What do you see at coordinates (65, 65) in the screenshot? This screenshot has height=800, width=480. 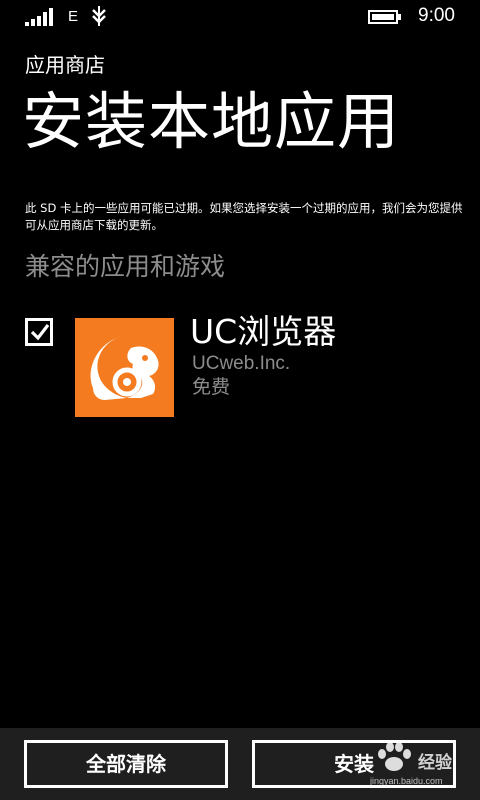 I see `app-title: 应用商店` at bounding box center [65, 65].